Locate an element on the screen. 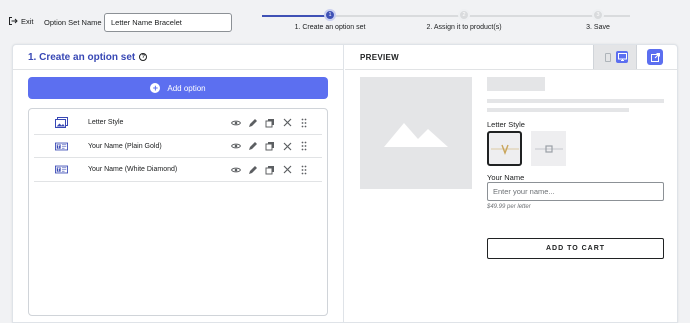  letter-style-label: Letter Style is located at coordinates (506, 124).